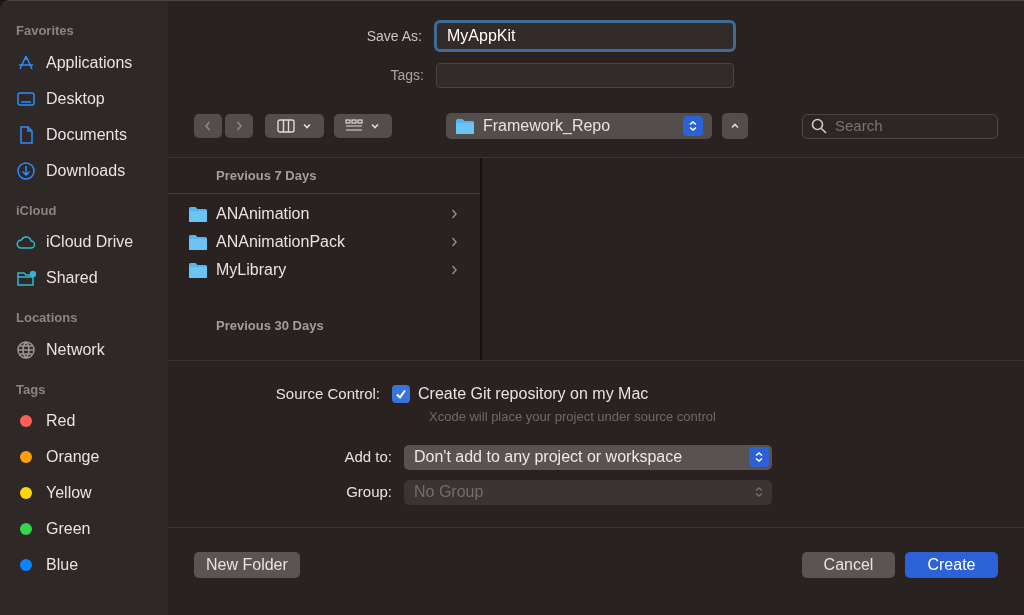 The image size is (1024, 615). Describe the element at coordinates (407, 75) in the screenshot. I see `field-label: Tags:` at that location.